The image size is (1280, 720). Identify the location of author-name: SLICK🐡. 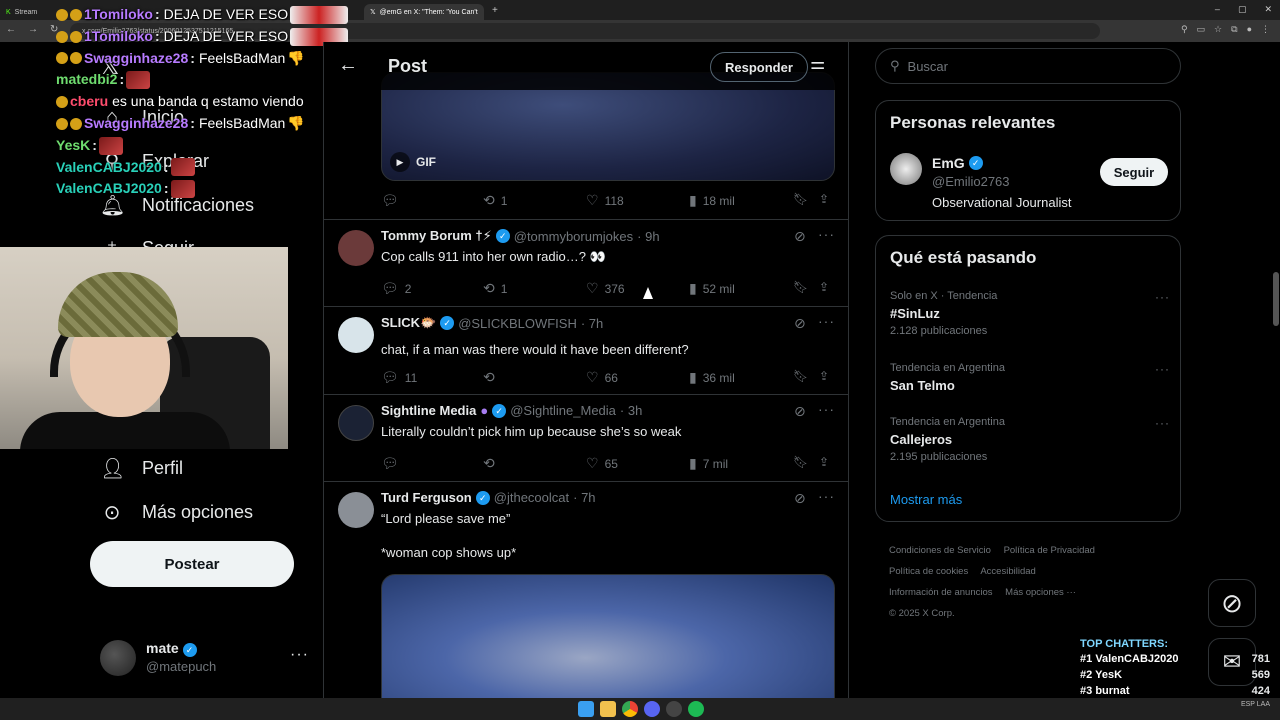
(408, 323).